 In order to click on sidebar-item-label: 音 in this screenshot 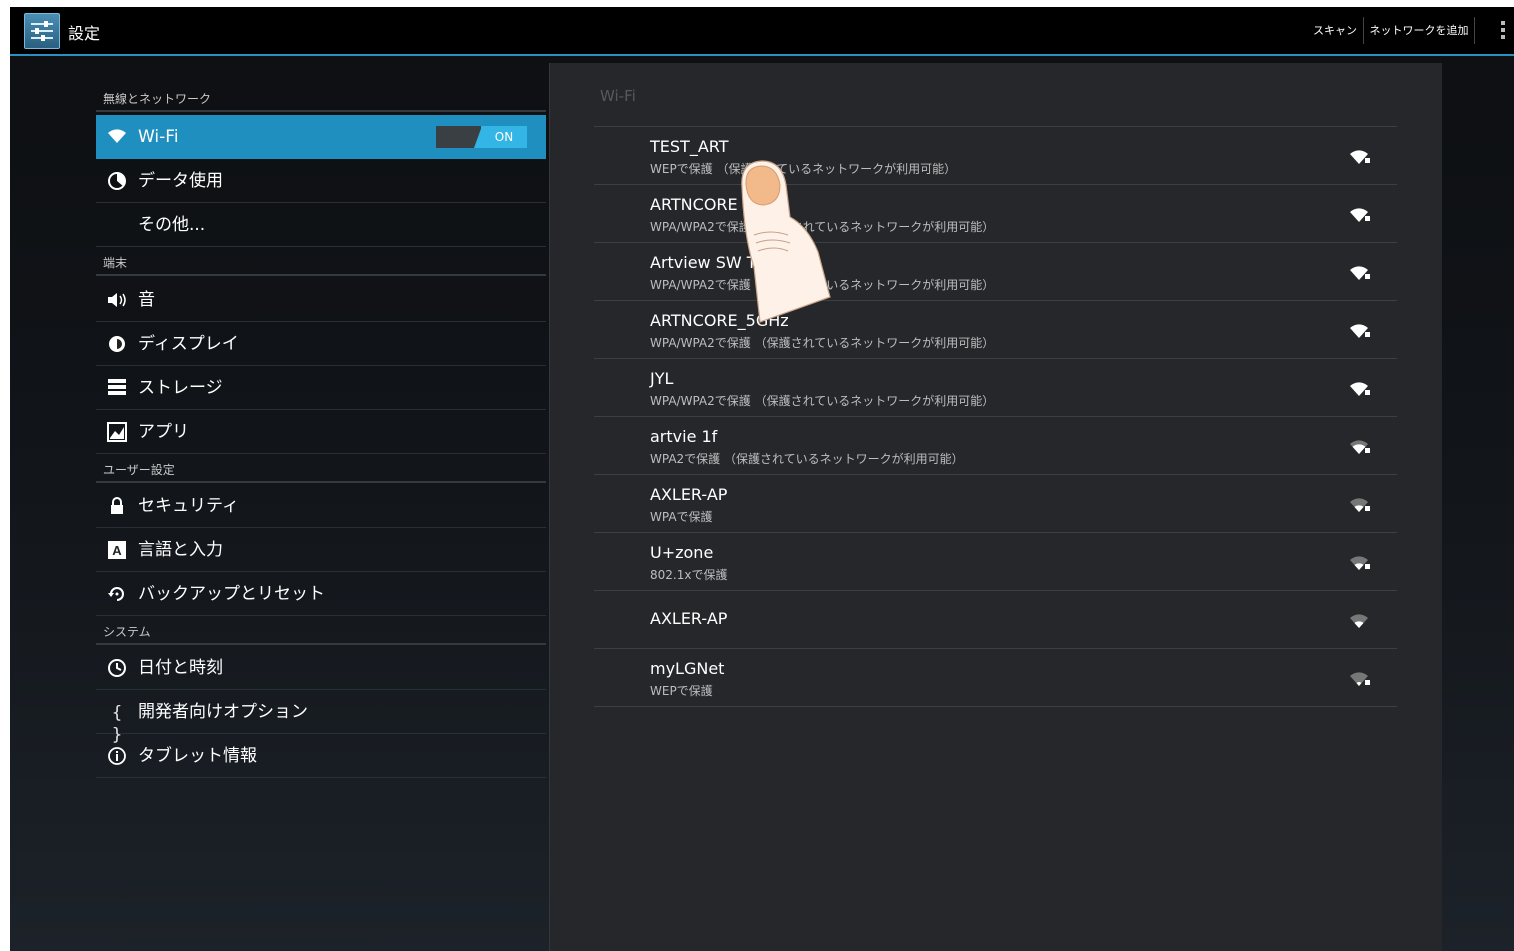, I will do `click(146, 300)`.